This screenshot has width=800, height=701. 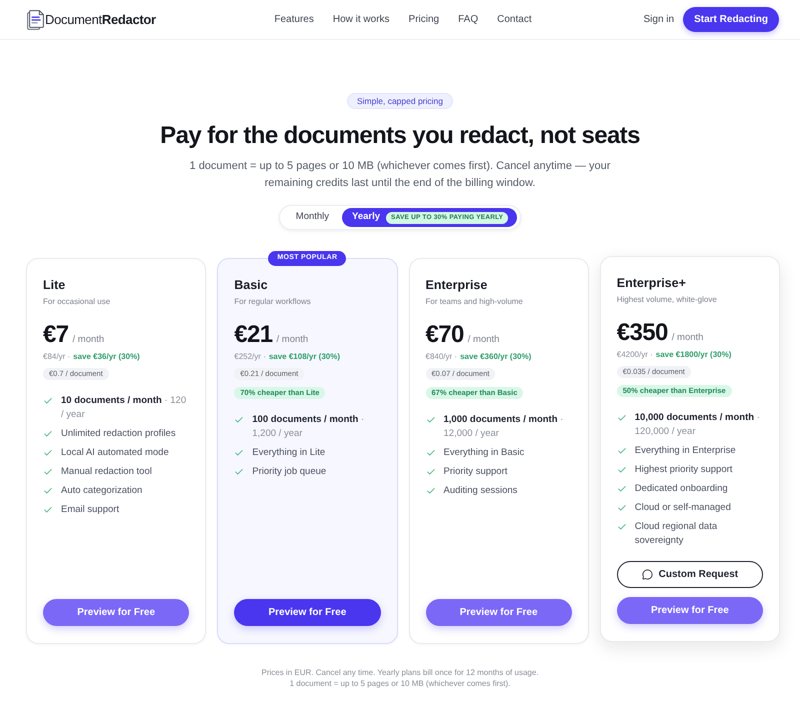 What do you see at coordinates (54, 285) in the screenshot?
I see `plan-name: Lite` at bounding box center [54, 285].